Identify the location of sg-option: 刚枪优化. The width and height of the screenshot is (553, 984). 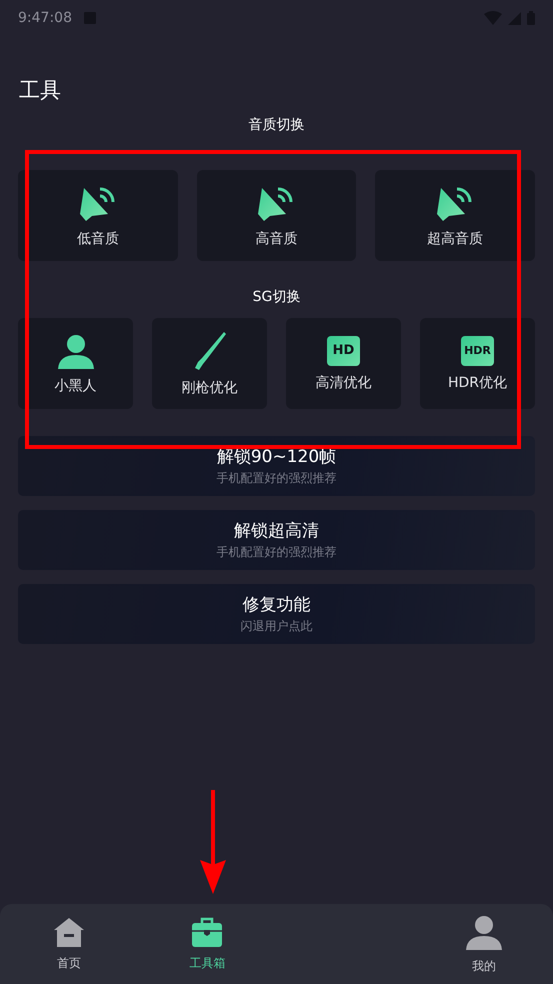
(209, 363).